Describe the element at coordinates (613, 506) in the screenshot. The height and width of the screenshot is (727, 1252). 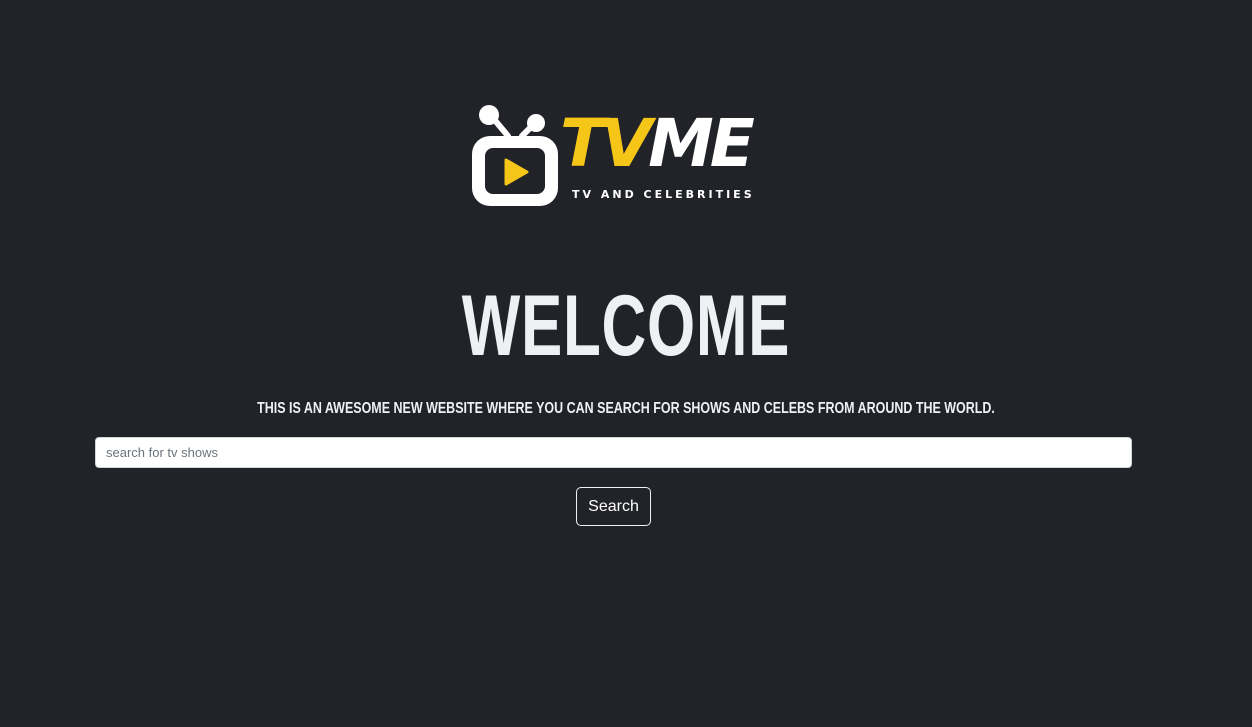
I see `search-button: Search` at that location.